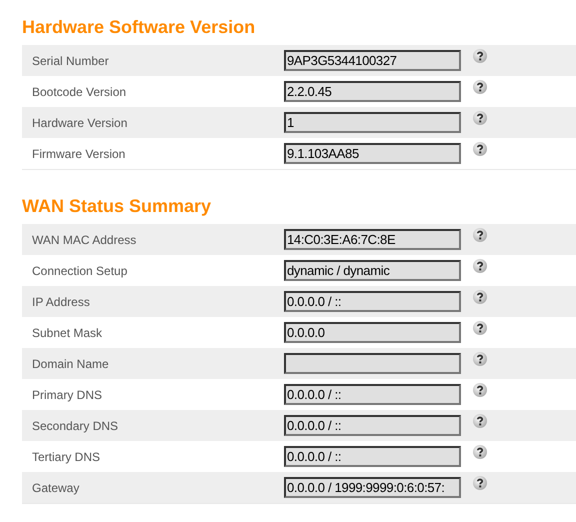 Image resolution: width=576 pixels, height=522 pixels. I want to click on read-only-field: 14:C0:3E:A6:7C:8E, so click(372, 239).